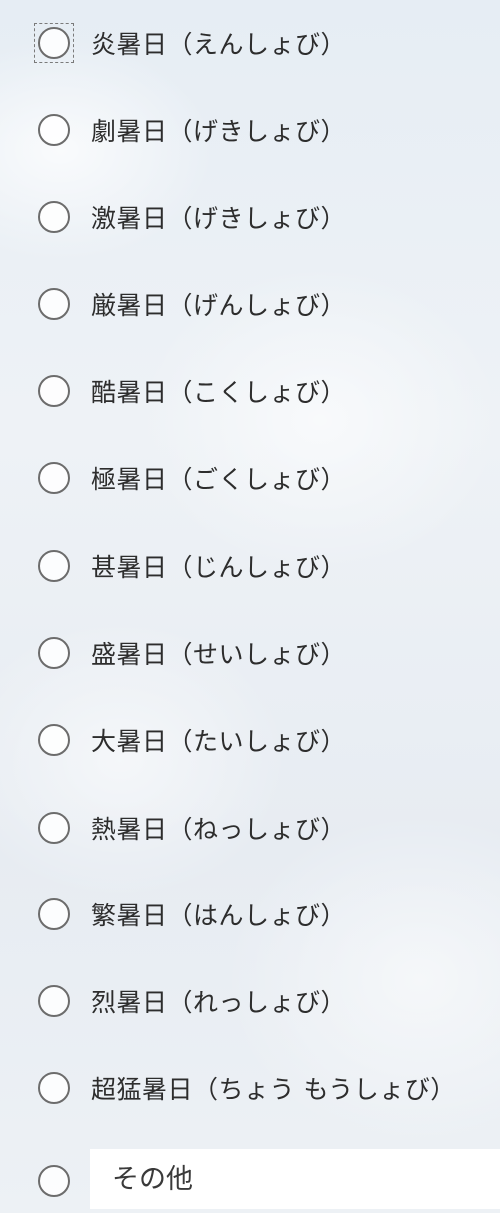  I want to click on radio-option-enshobi: 炎暑日（えんしょび）, so click(190, 43).